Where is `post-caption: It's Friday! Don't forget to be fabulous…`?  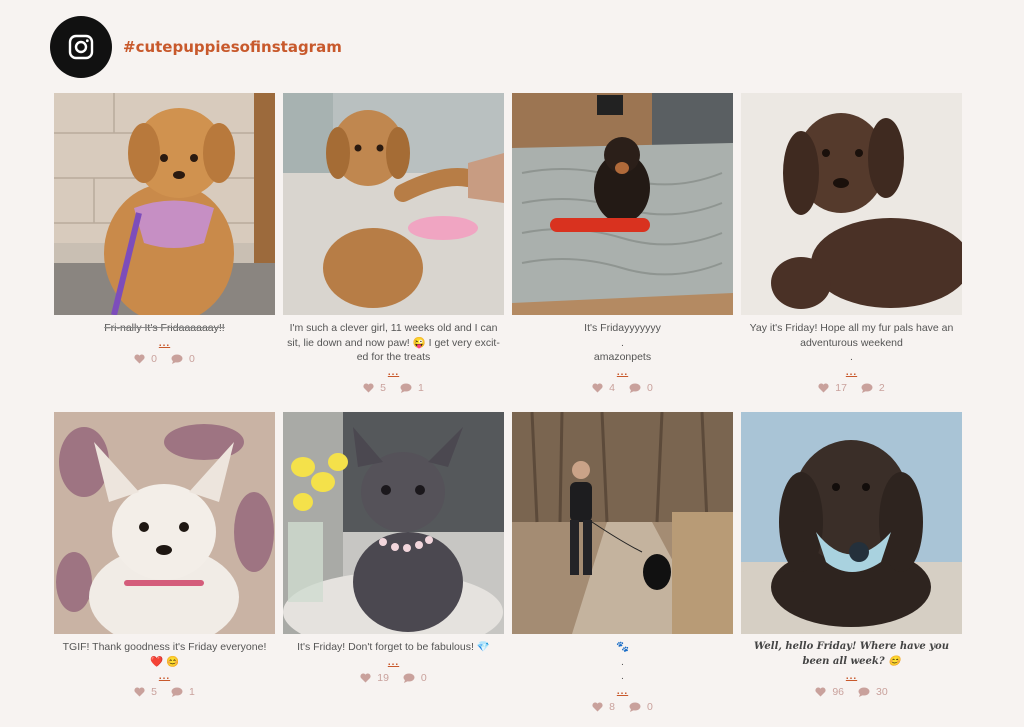
post-caption: It's Friday! Don't forget to be fabulous… is located at coordinates (393, 647).